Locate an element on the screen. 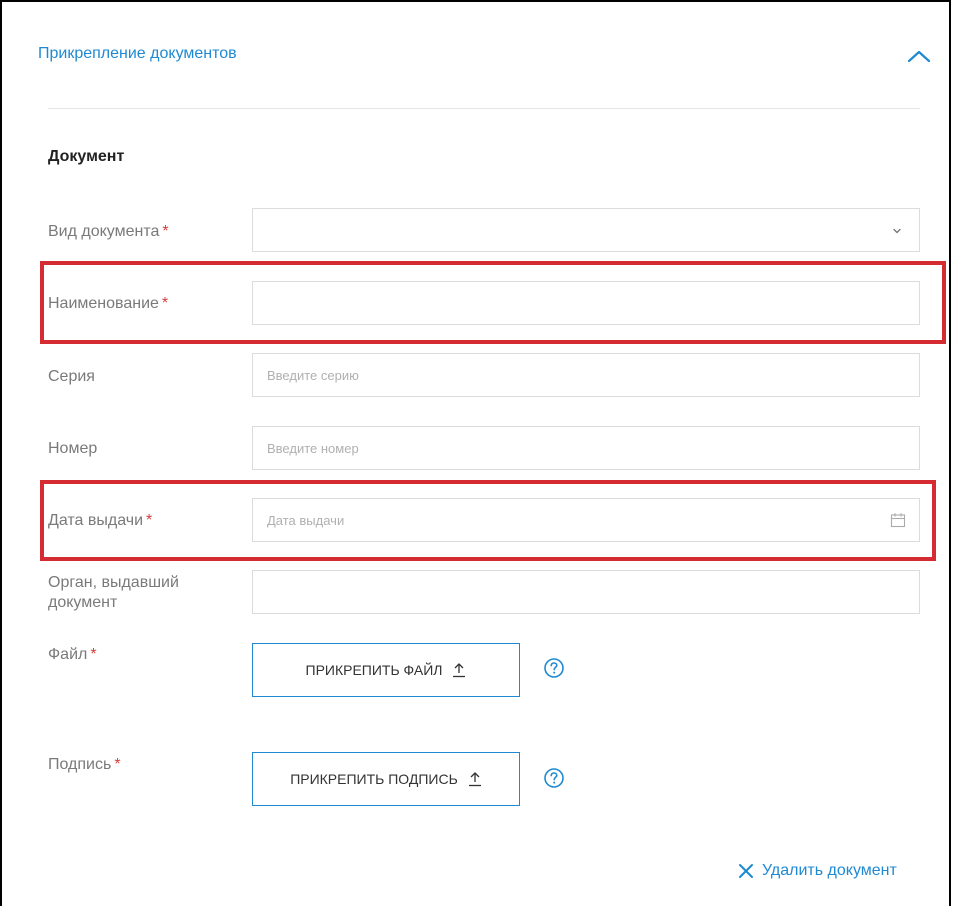 This screenshot has height=908, width=953. delete-document-label: Удалить документ is located at coordinates (829, 870).